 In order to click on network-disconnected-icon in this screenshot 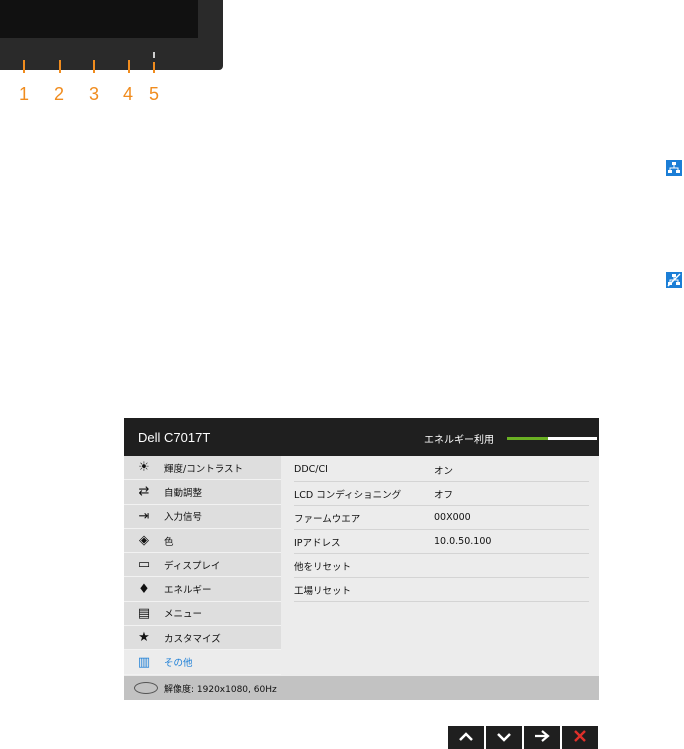, I will do `click(674, 280)`.